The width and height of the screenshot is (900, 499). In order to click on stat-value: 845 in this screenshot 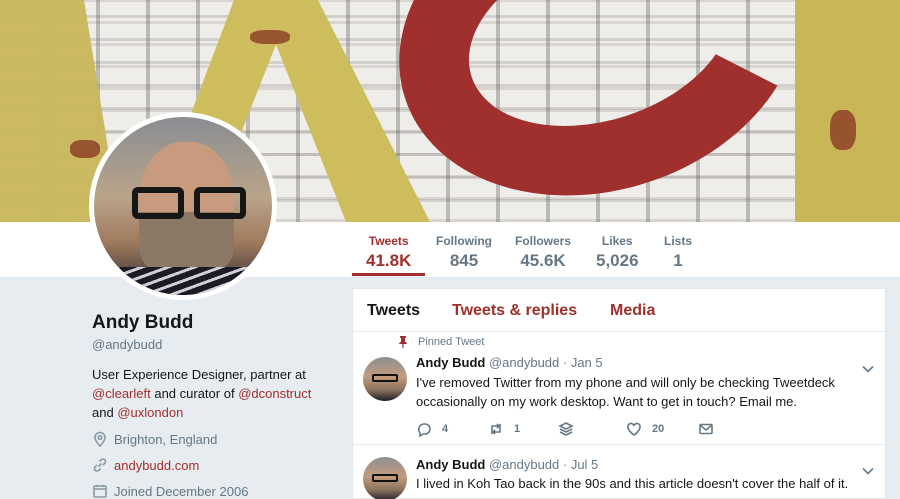, I will do `click(464, 260)`.